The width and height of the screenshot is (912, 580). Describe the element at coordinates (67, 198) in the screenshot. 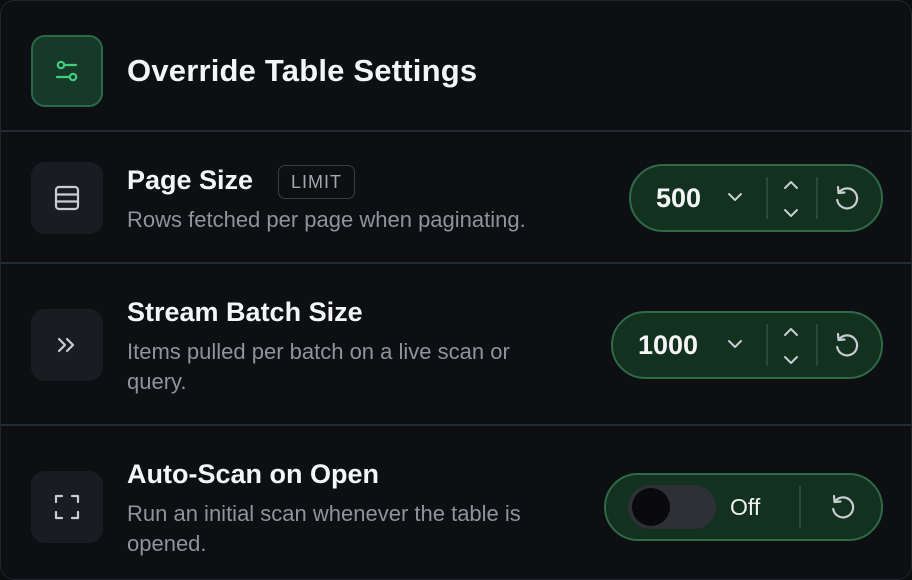

I see `table-rows-icon` at that location.